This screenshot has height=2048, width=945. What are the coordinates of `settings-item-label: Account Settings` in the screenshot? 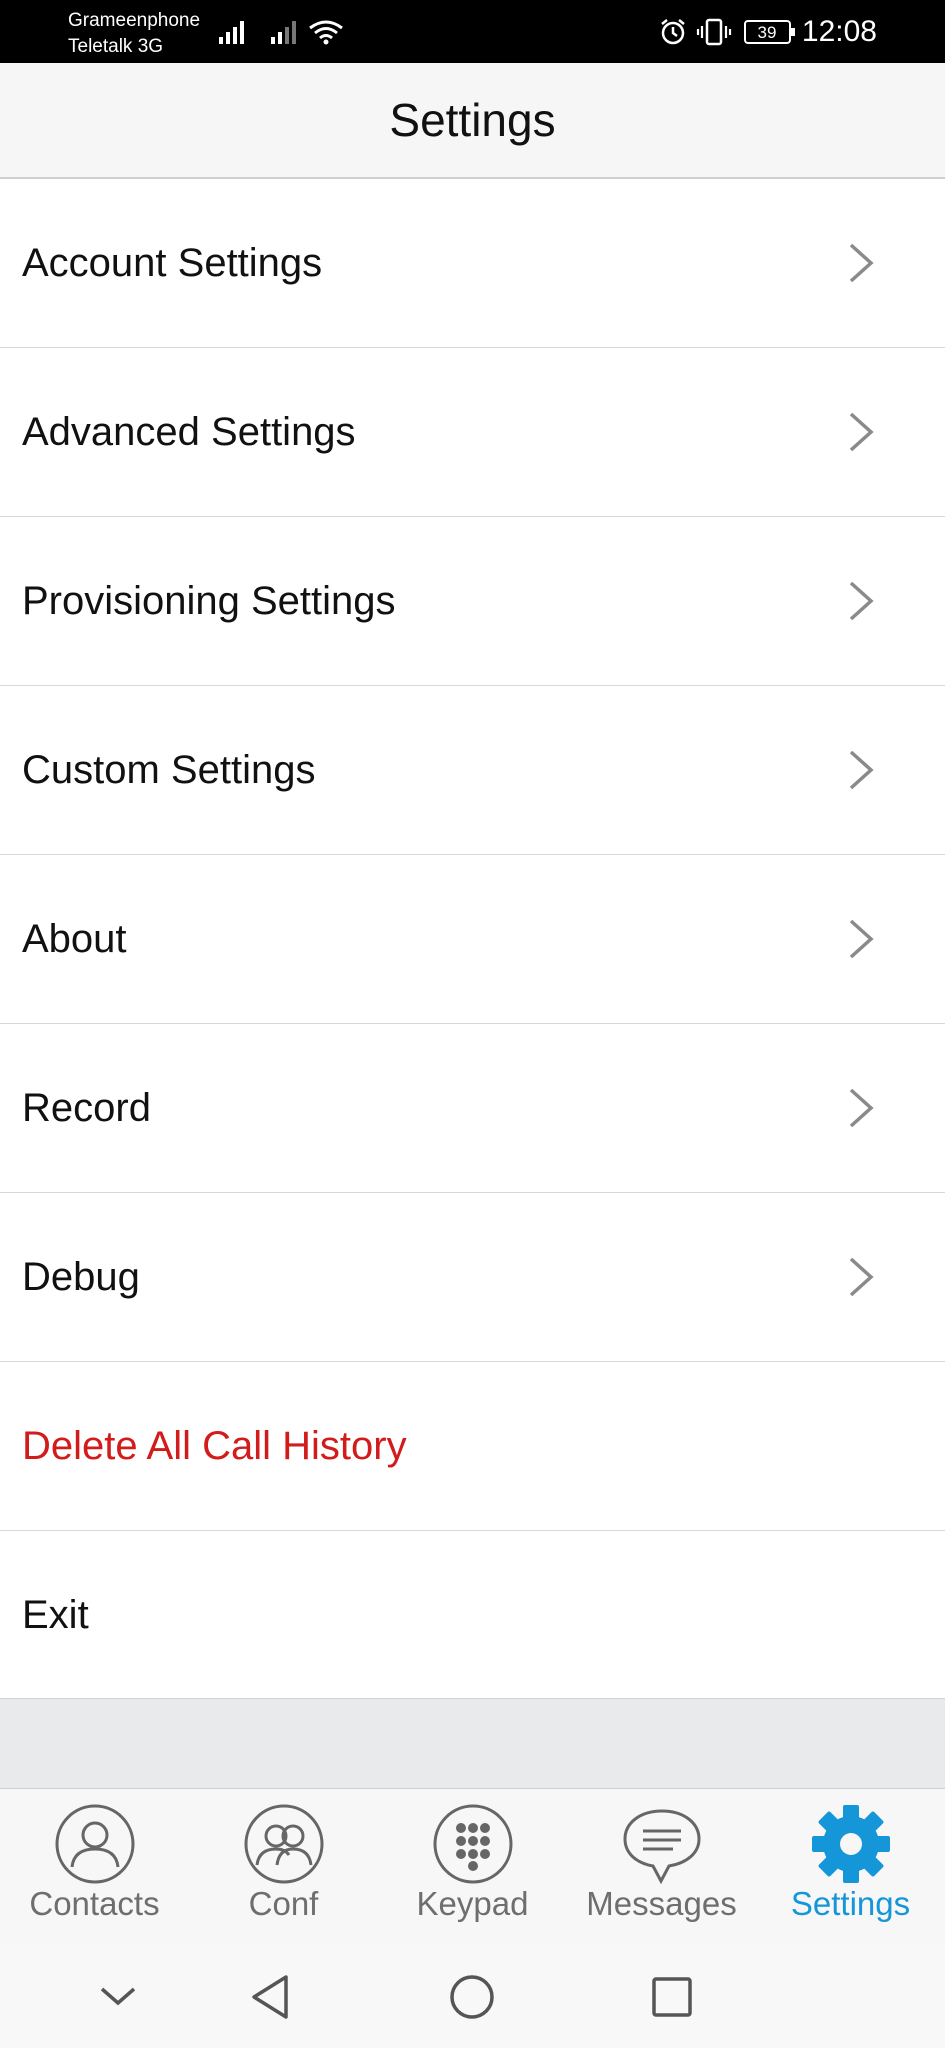 It's located at (172, 262).